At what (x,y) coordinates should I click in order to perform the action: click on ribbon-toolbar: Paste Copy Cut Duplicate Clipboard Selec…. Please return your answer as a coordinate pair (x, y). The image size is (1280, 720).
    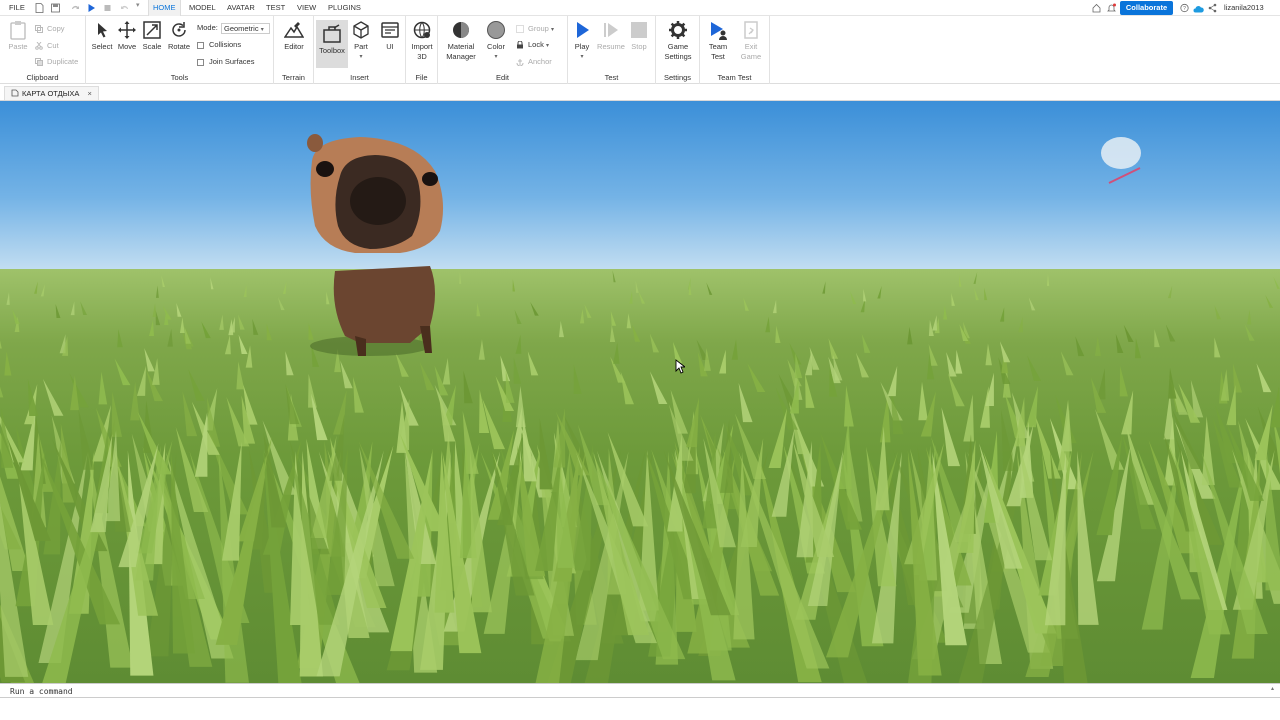
    Looking at the image, I should click on (640, 50).